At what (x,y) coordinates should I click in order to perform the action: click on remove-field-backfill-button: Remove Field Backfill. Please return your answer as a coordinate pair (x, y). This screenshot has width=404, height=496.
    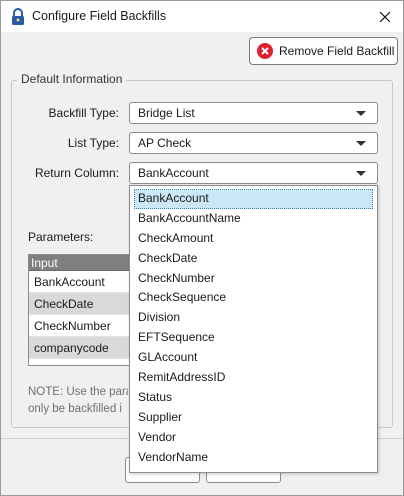
    Looking at the image, I should click on (323, 51).